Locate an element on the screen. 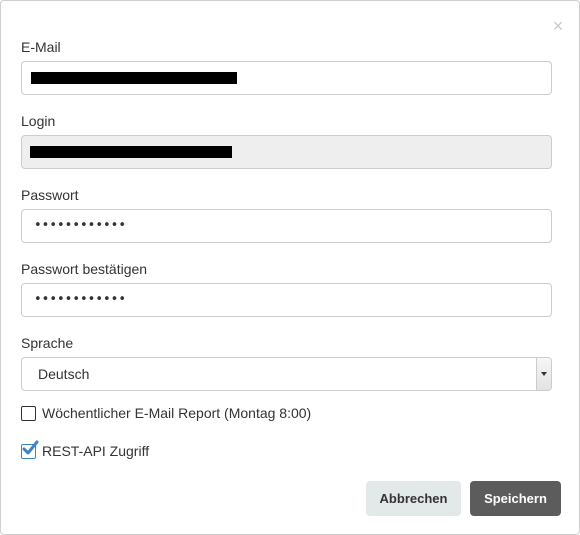  password-confirm-field-group: Passwort bestätigen •••••••••••• is located at coordinates (287, 288).